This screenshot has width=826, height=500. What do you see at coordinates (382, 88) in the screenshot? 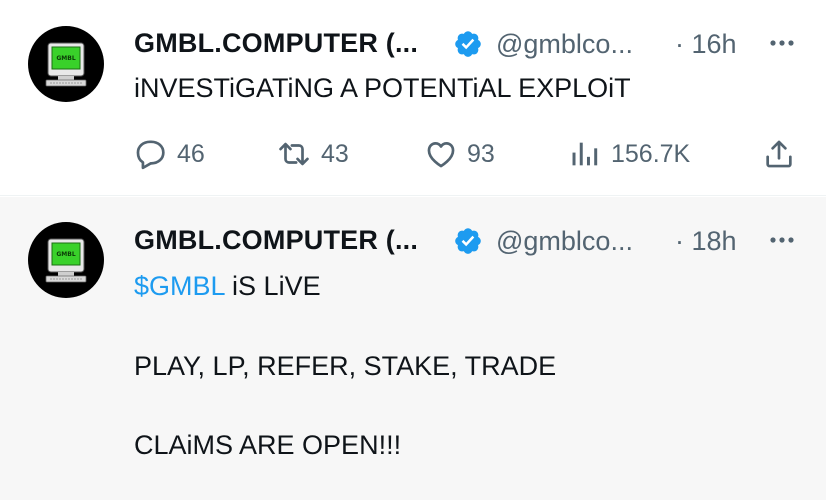
I see `tweet-text: iNVESTiGATiNG A POTENTiAL EXPLOiT` at bounding box center [382, 88].